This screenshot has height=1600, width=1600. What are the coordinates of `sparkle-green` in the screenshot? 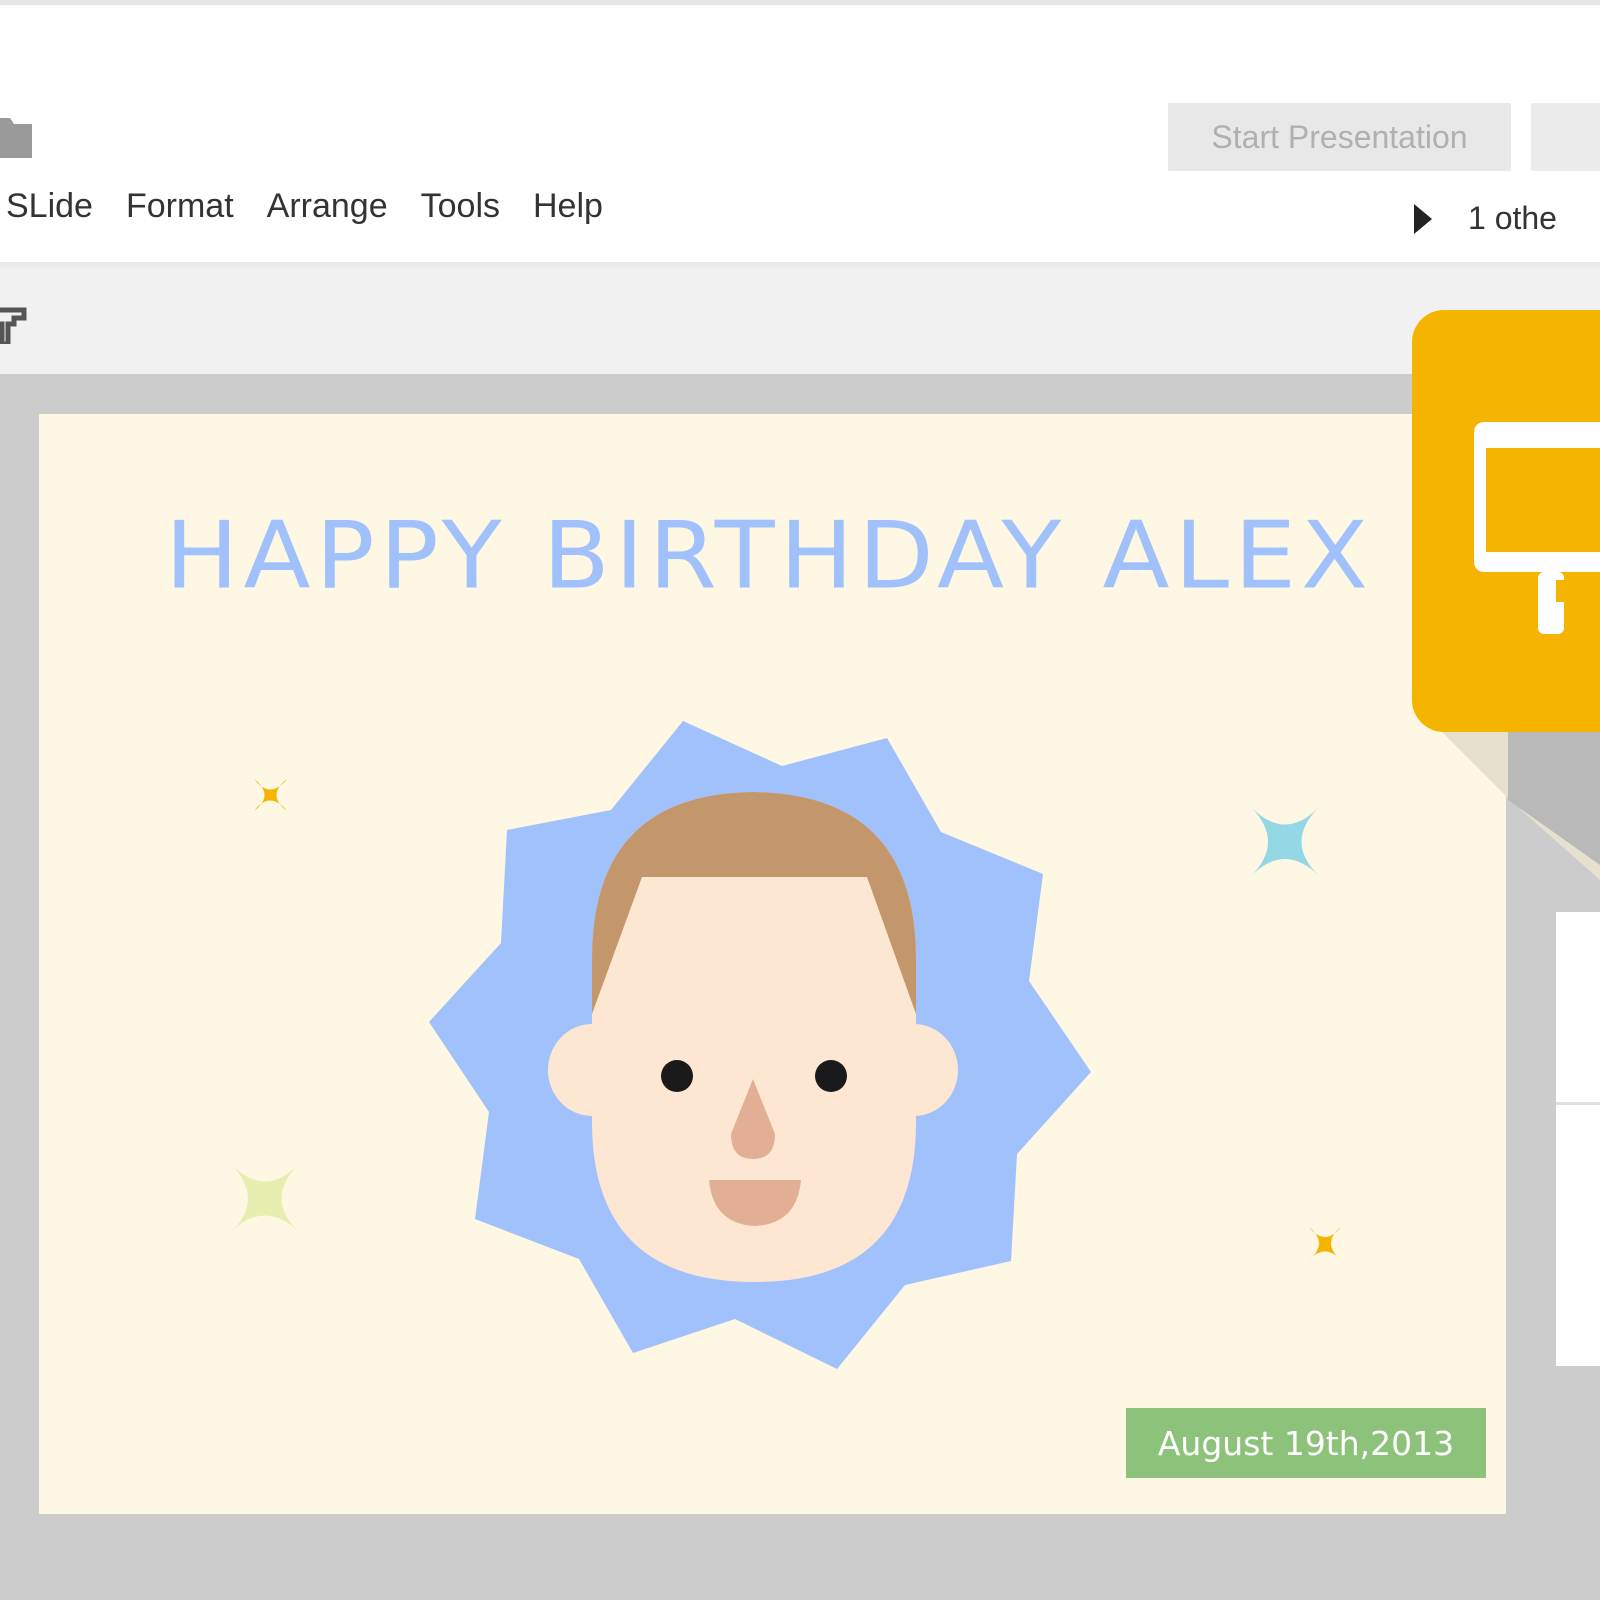 It's located at (265, 1198).